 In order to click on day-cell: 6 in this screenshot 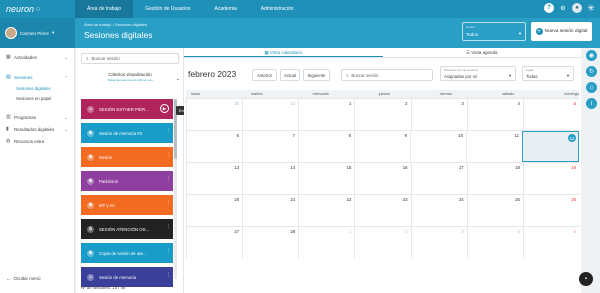, I will do `click(214, 146)`.